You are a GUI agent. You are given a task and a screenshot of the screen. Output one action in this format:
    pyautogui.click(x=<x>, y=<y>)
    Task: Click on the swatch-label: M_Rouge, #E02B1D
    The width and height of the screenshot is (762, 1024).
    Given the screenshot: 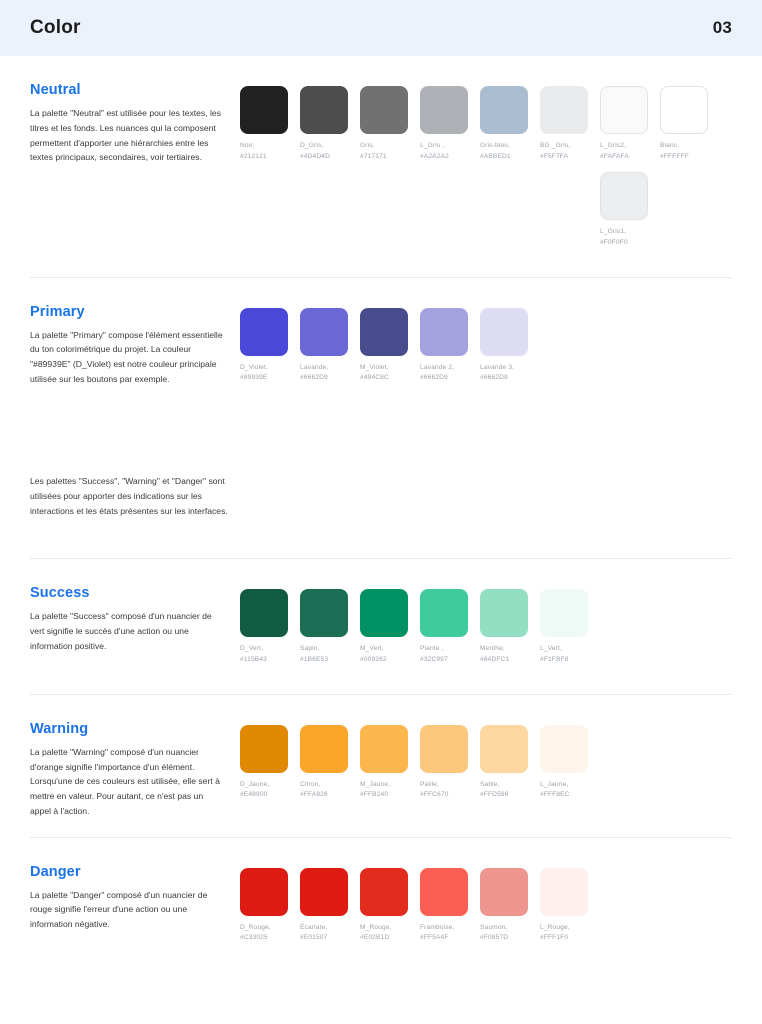 What is the action you would take?
    pyautogui.click(x=376, y=932)
    